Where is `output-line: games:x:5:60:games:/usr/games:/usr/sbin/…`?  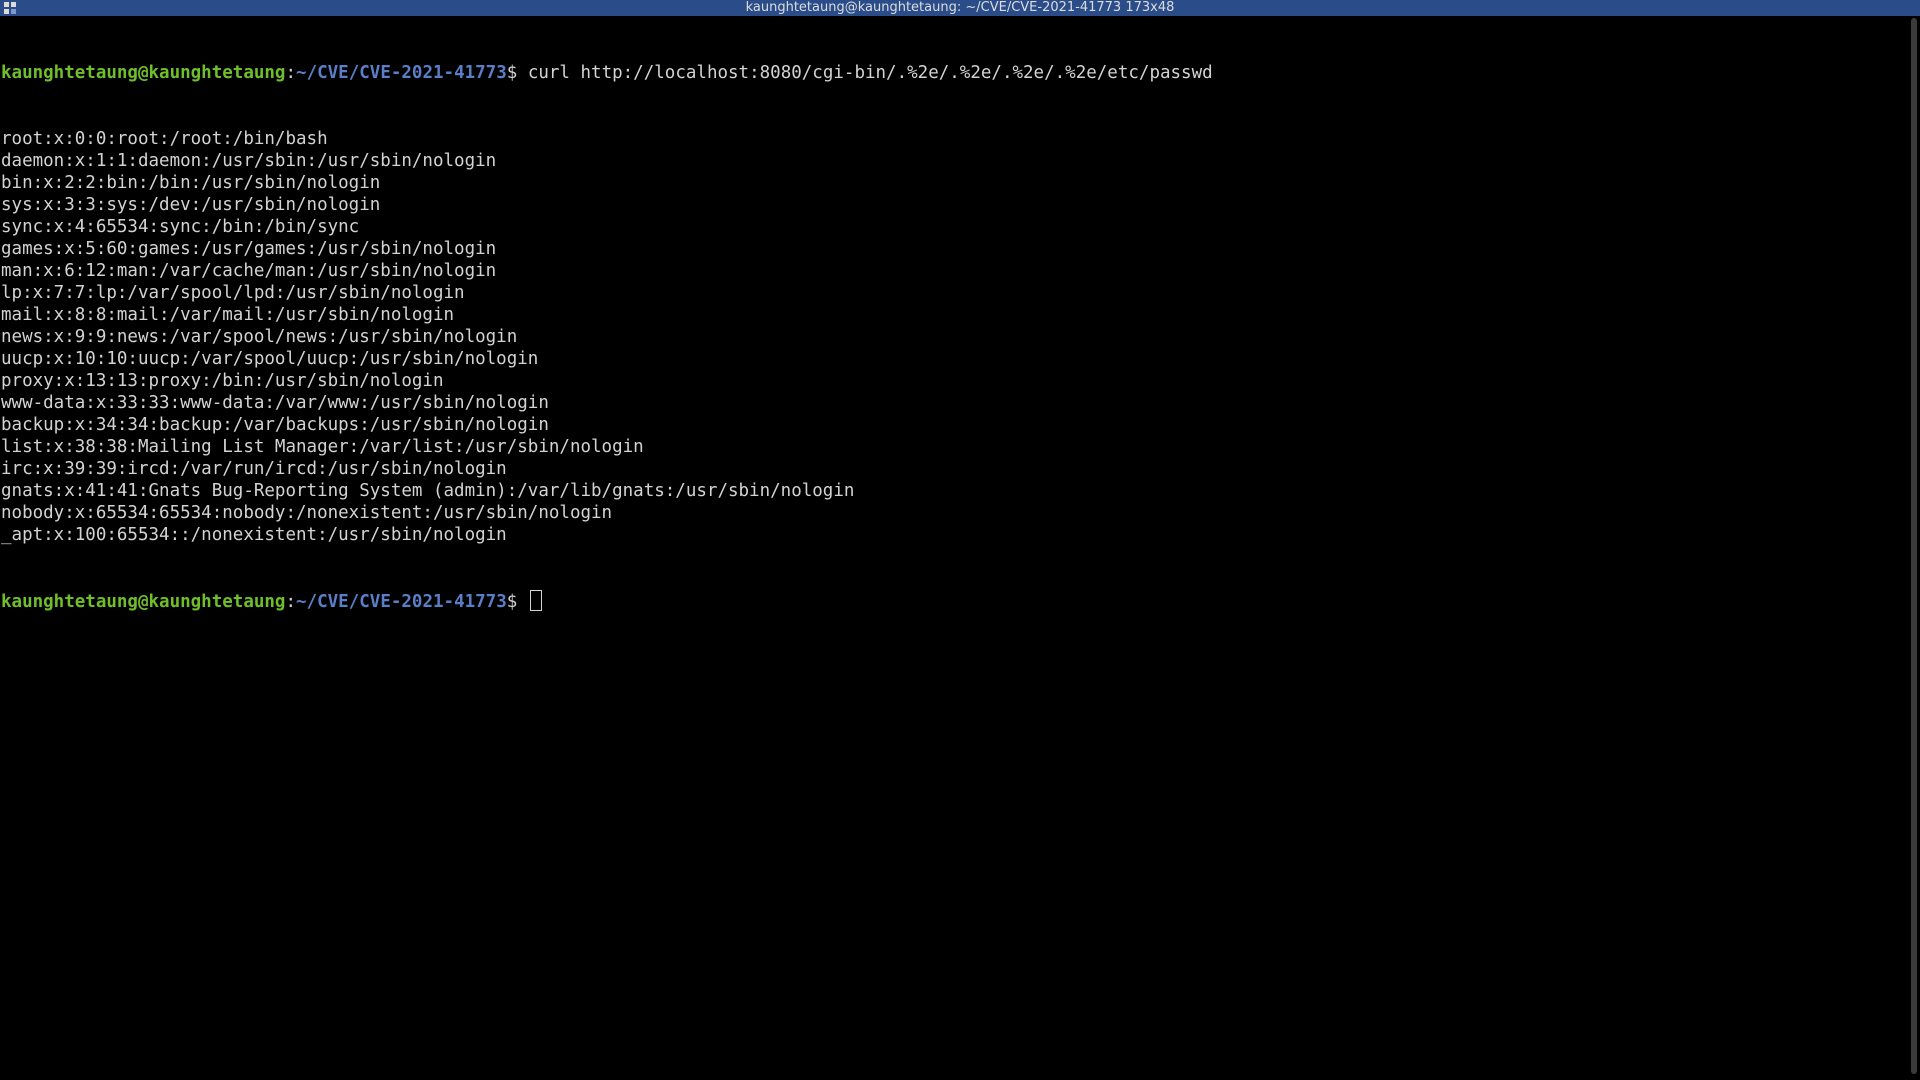 output-line: games:x:5:60:games:/usr/games:/usr/sbin/… is located at coordinates (249, 249).